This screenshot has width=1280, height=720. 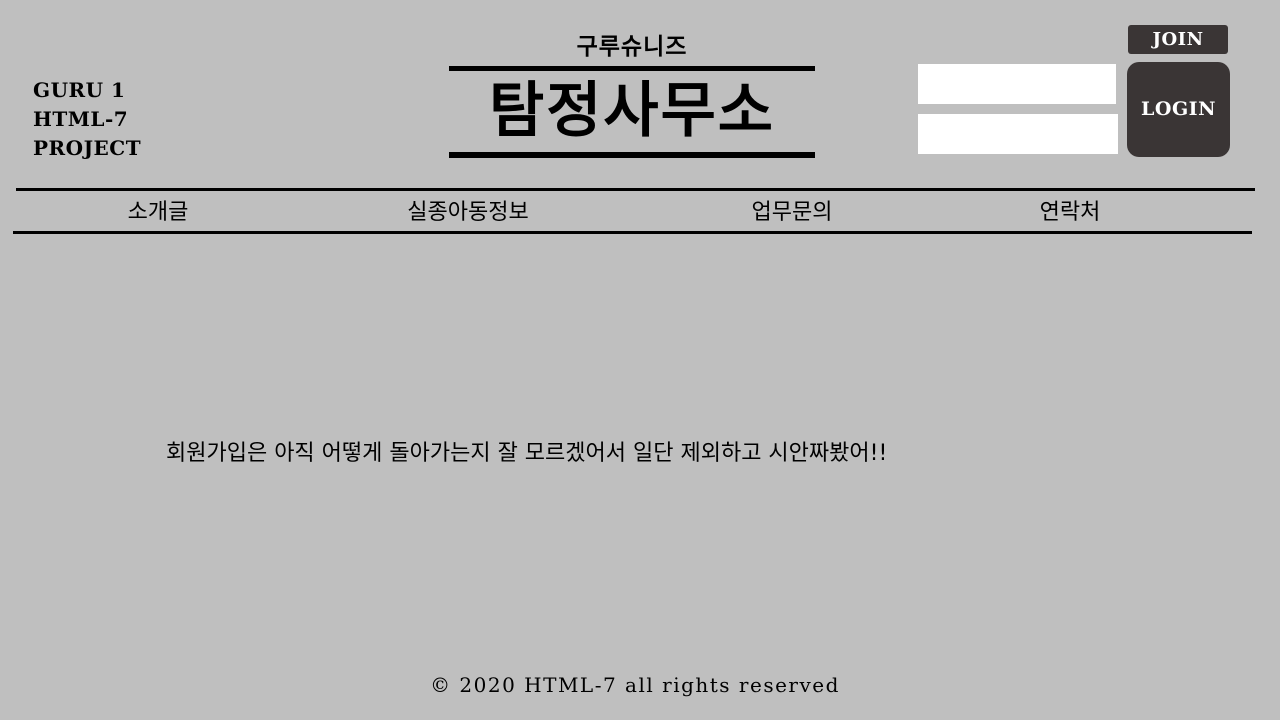 What do you see at coordinates (81, 119) in the screenshot?
I see `project-label-line-2: HTML-7` at bounding box center [81, 119].